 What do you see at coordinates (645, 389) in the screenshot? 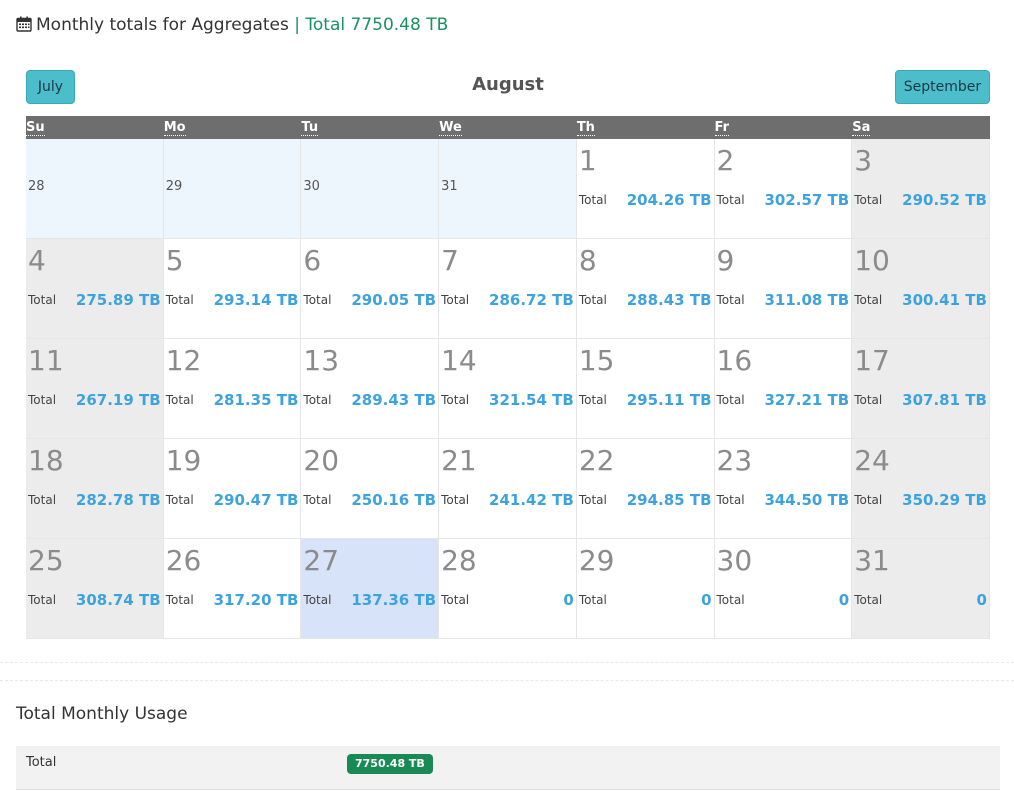
I see `calendar-day: 15 Total 295.11 TB` at bounding box center [645, 389].